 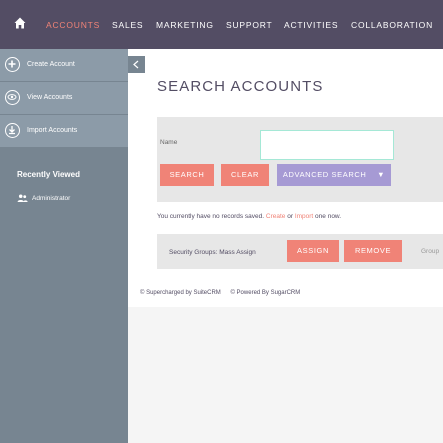 What do you see at coordinates (187, 175) in the screenshot?
I see `search-button: SEARCH` at bounding box center [187, 175].